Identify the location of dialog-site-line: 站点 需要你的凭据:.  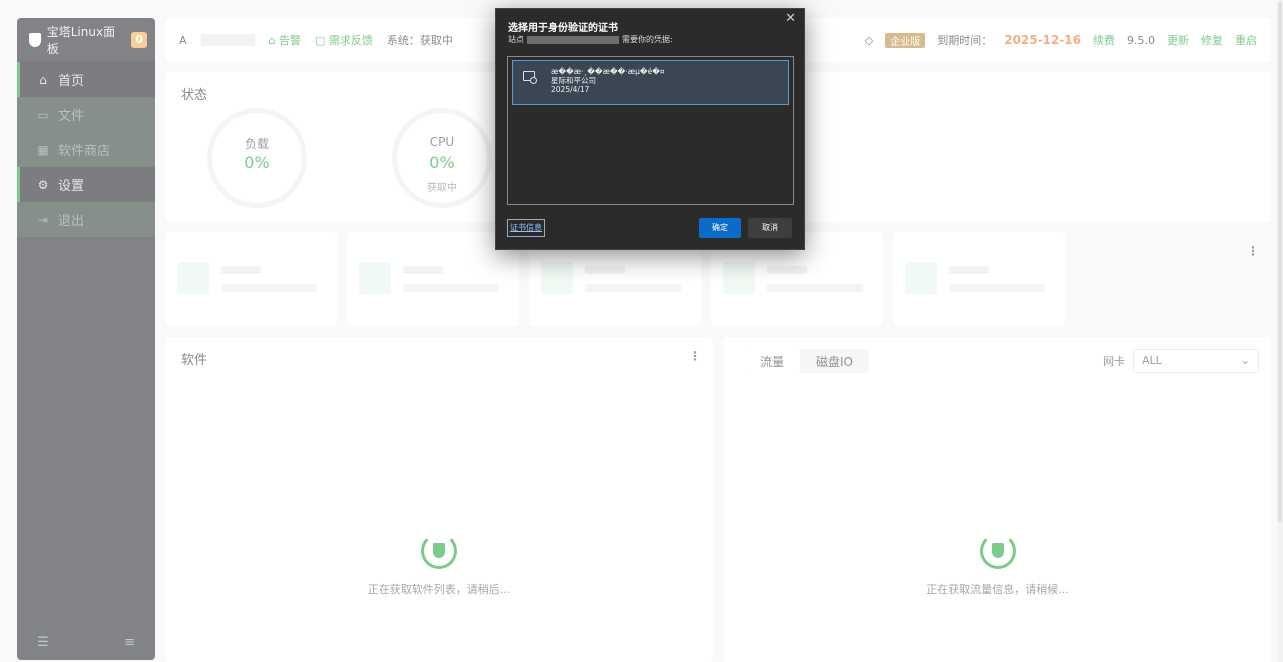
(590, 39).